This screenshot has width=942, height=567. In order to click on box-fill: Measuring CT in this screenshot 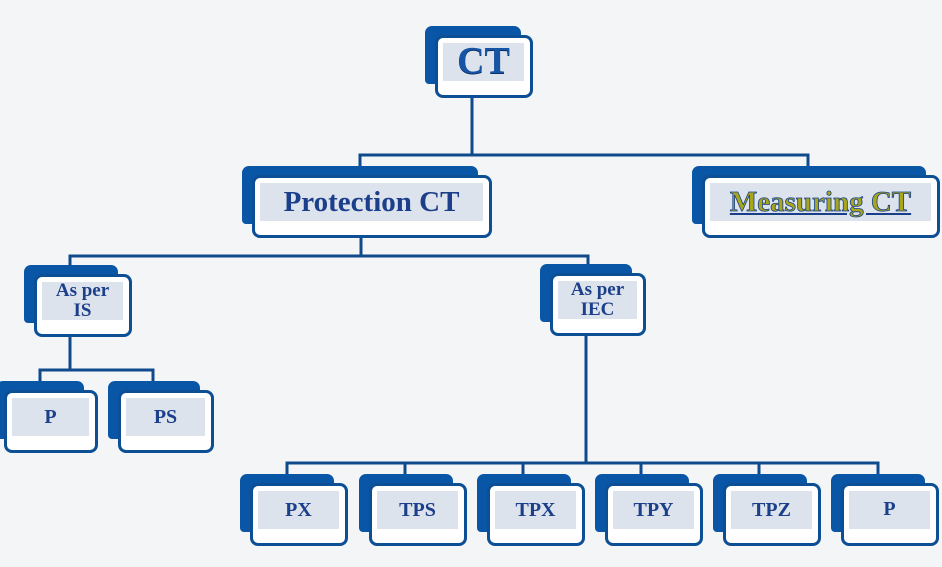, I will do `click(820, 202)`.